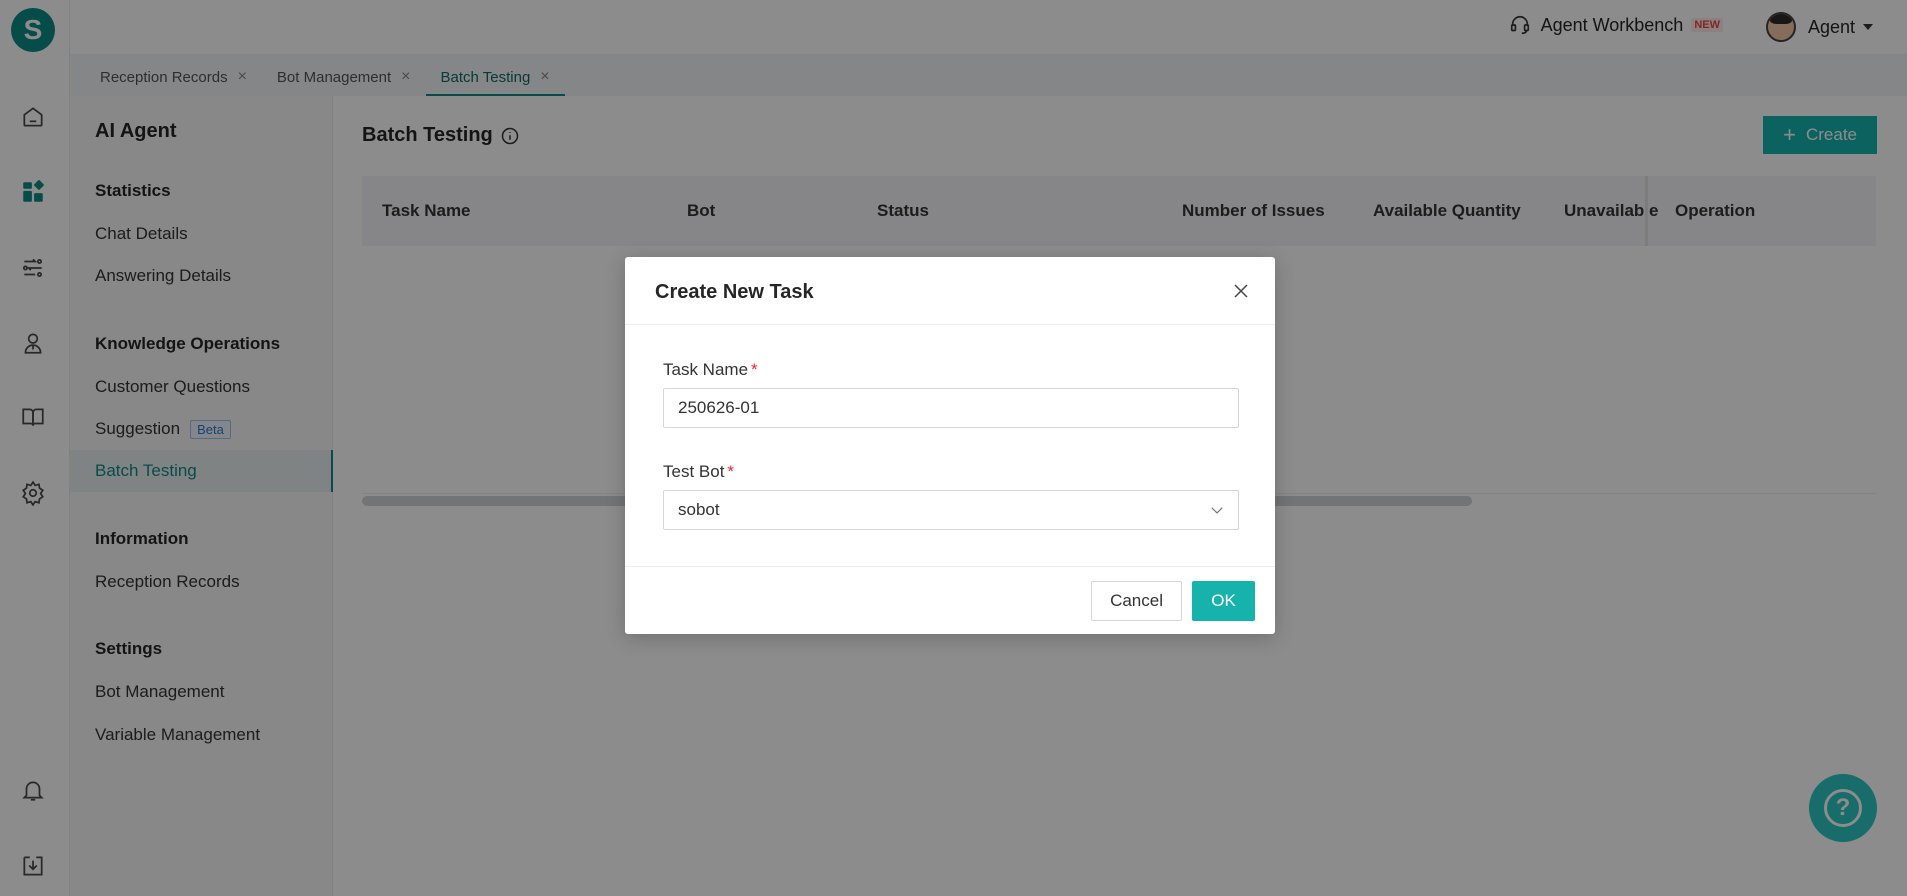  Describe the element at coordinates (1136, 601) in the screenshot. I see `cancel-button: Cancel` at that location.